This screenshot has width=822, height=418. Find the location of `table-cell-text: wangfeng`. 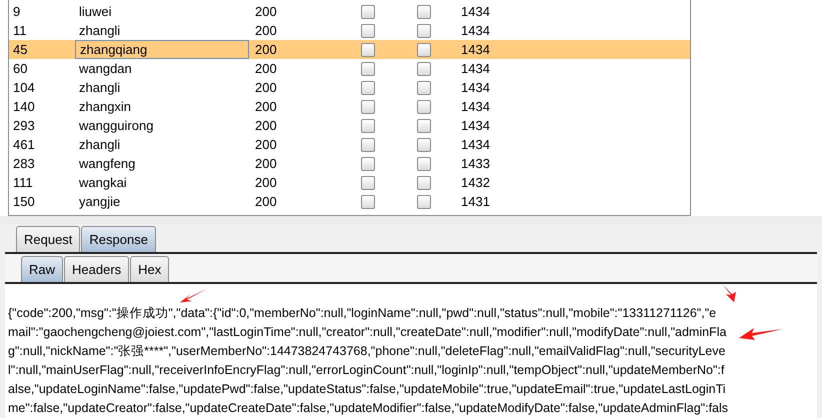

table-cell-text: wangfeng is located at coordinates (107, 163).